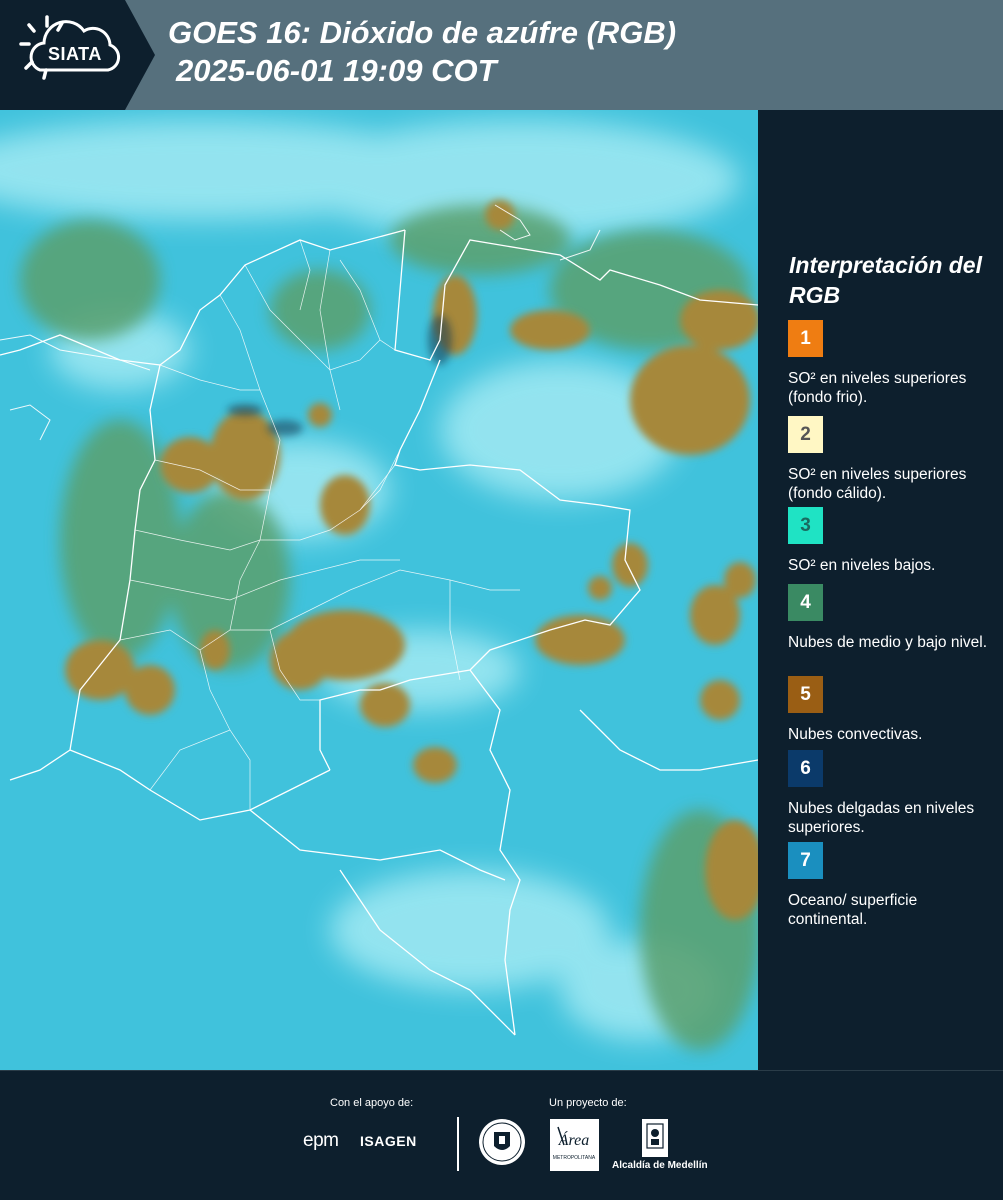 The width and height of the screenshot is (1003, 1200). I want to click on legend-swatch-7: 7, so click(805, 860).